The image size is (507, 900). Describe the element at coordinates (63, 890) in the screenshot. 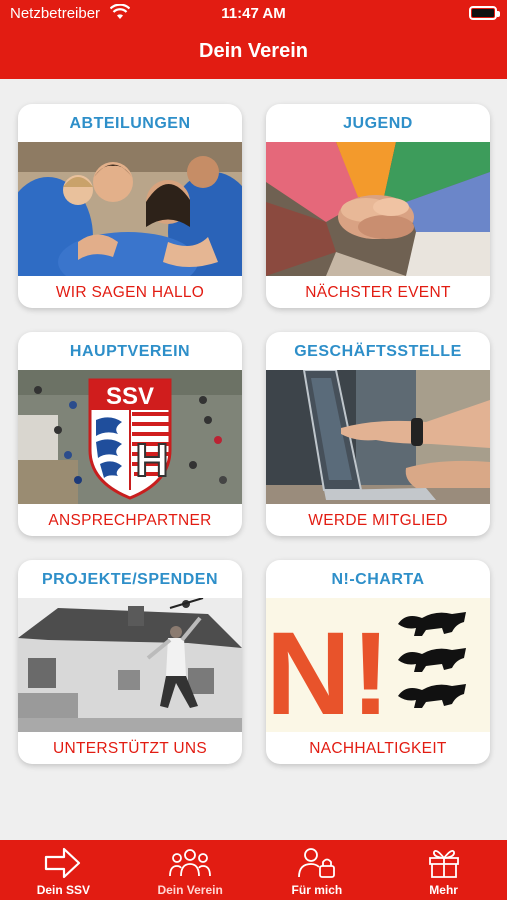

I see `tab-label: Dein SSV` at that location.